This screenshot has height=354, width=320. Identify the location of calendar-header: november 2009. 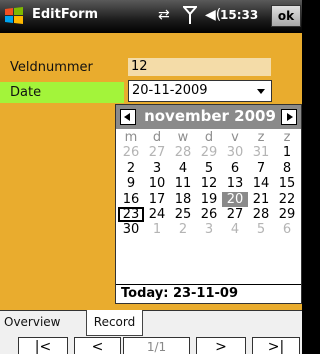
(208, 117).